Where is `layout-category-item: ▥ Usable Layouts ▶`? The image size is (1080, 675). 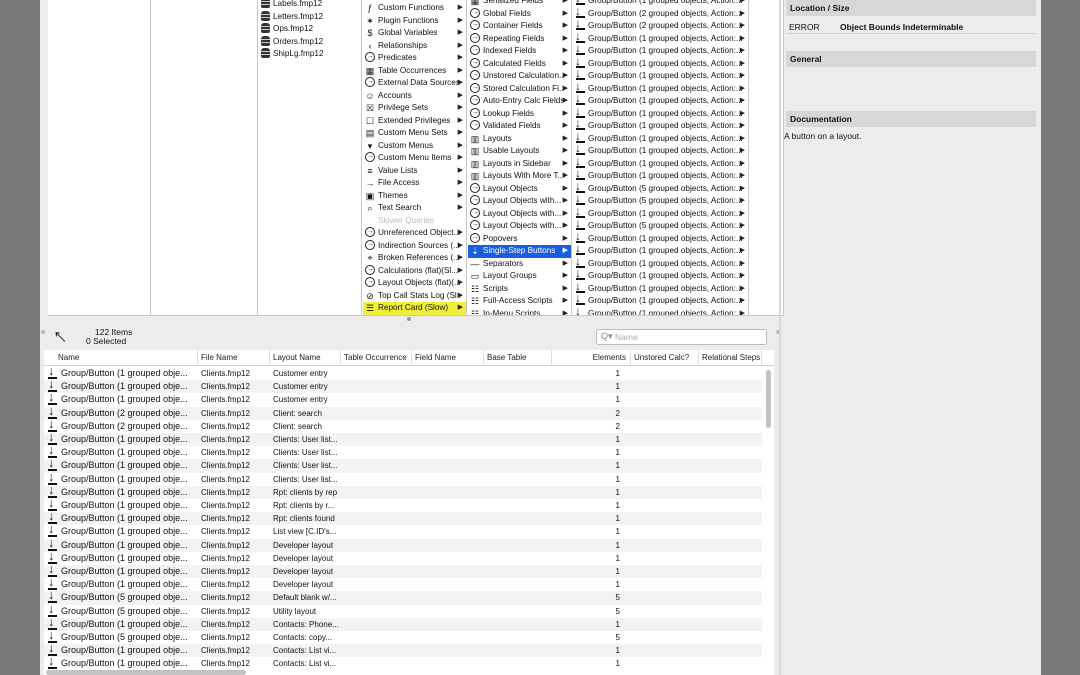
layout-category-item: ▥ Usable Layouts ▶ is located at coordinates (519, 151).